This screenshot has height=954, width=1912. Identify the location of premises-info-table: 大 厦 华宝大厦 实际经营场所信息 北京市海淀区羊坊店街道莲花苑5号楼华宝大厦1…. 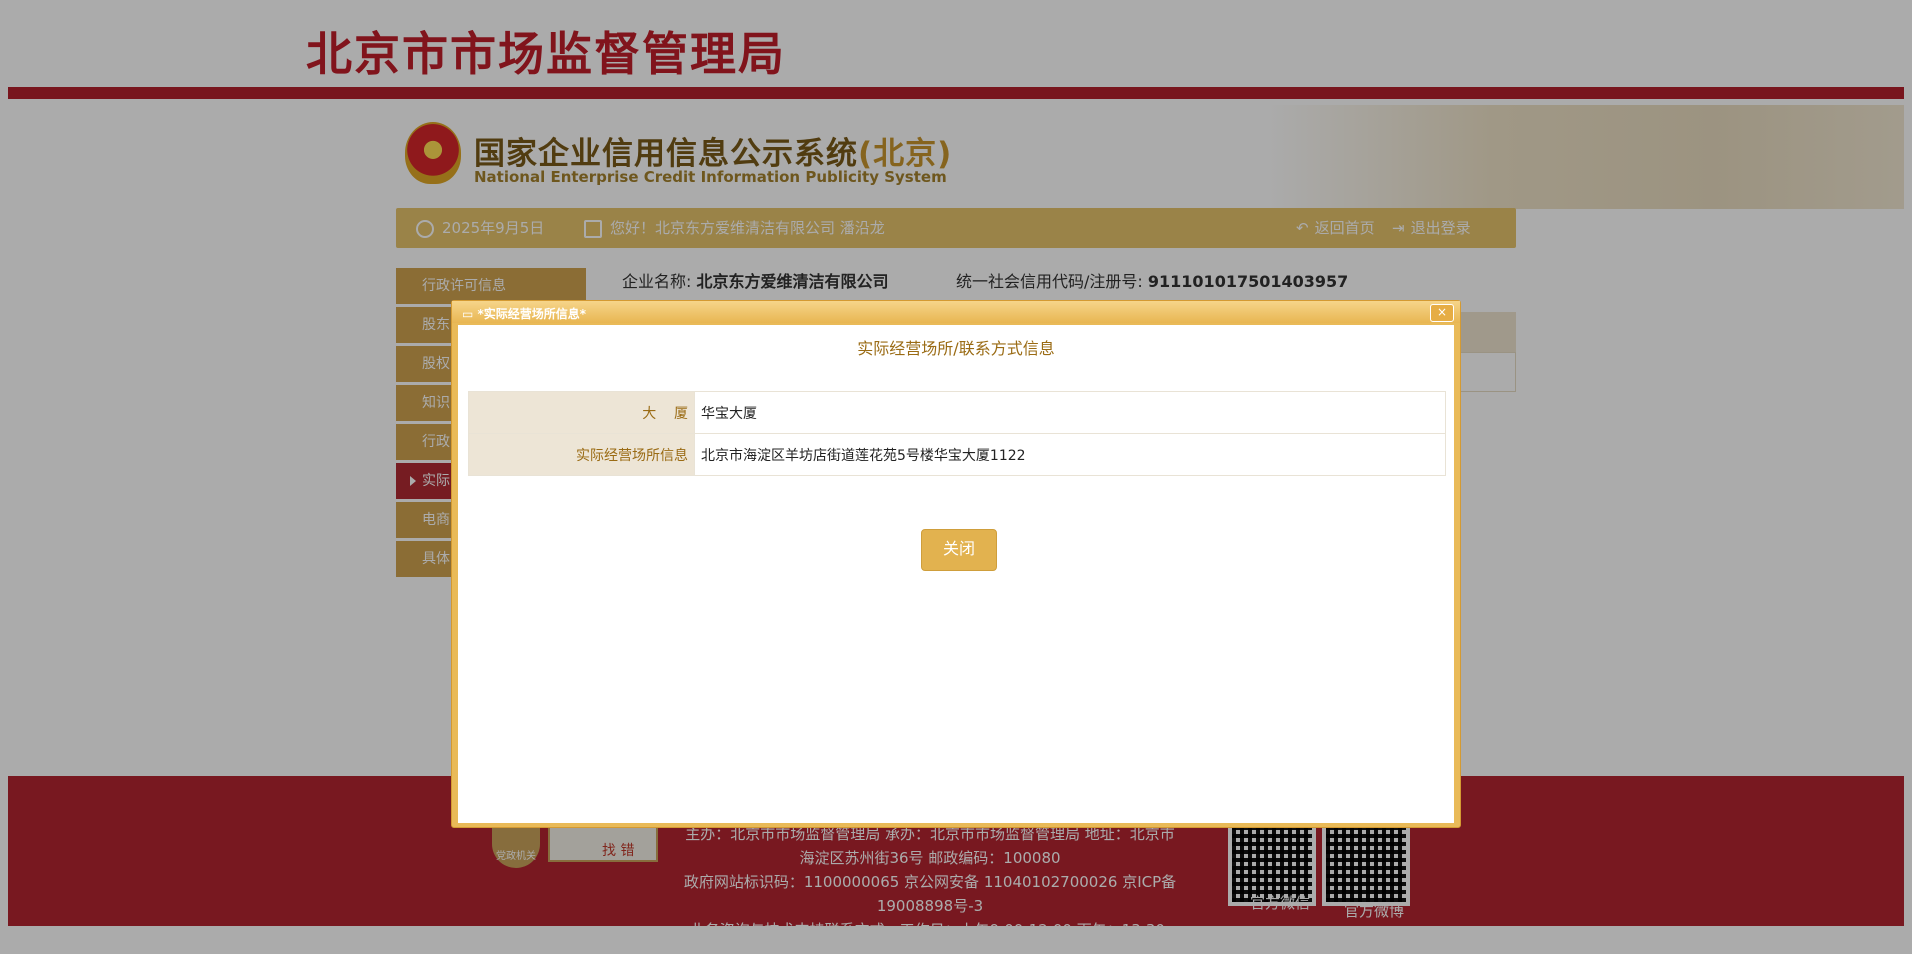
(957, 433).